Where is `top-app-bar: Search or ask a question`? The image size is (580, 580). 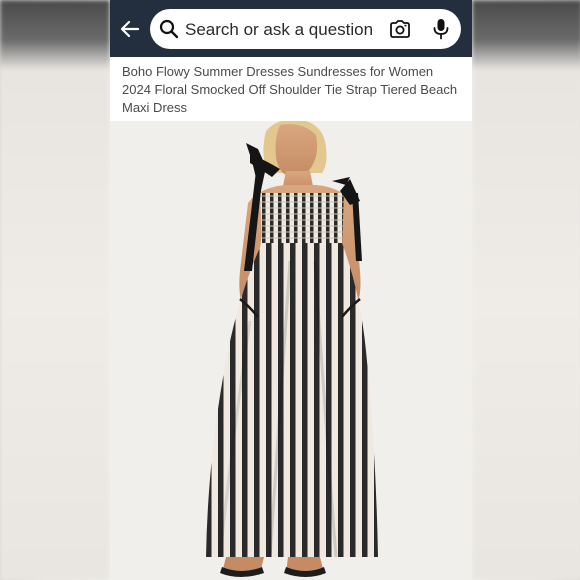
top-app-bar: Search or ask a question is located at coordinates (291, 28).